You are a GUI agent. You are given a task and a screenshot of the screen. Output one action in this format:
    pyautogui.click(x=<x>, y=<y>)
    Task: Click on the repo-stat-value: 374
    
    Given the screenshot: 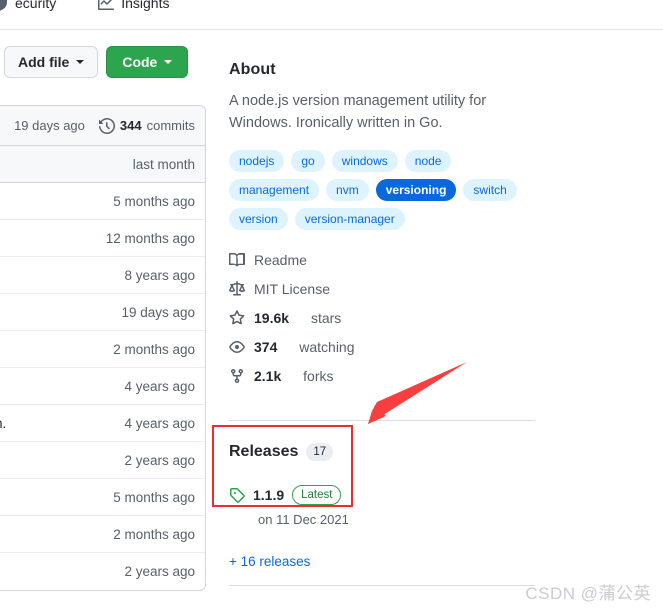 What is the action you would take?
    pyautogui.click(x=266, y=346)
    